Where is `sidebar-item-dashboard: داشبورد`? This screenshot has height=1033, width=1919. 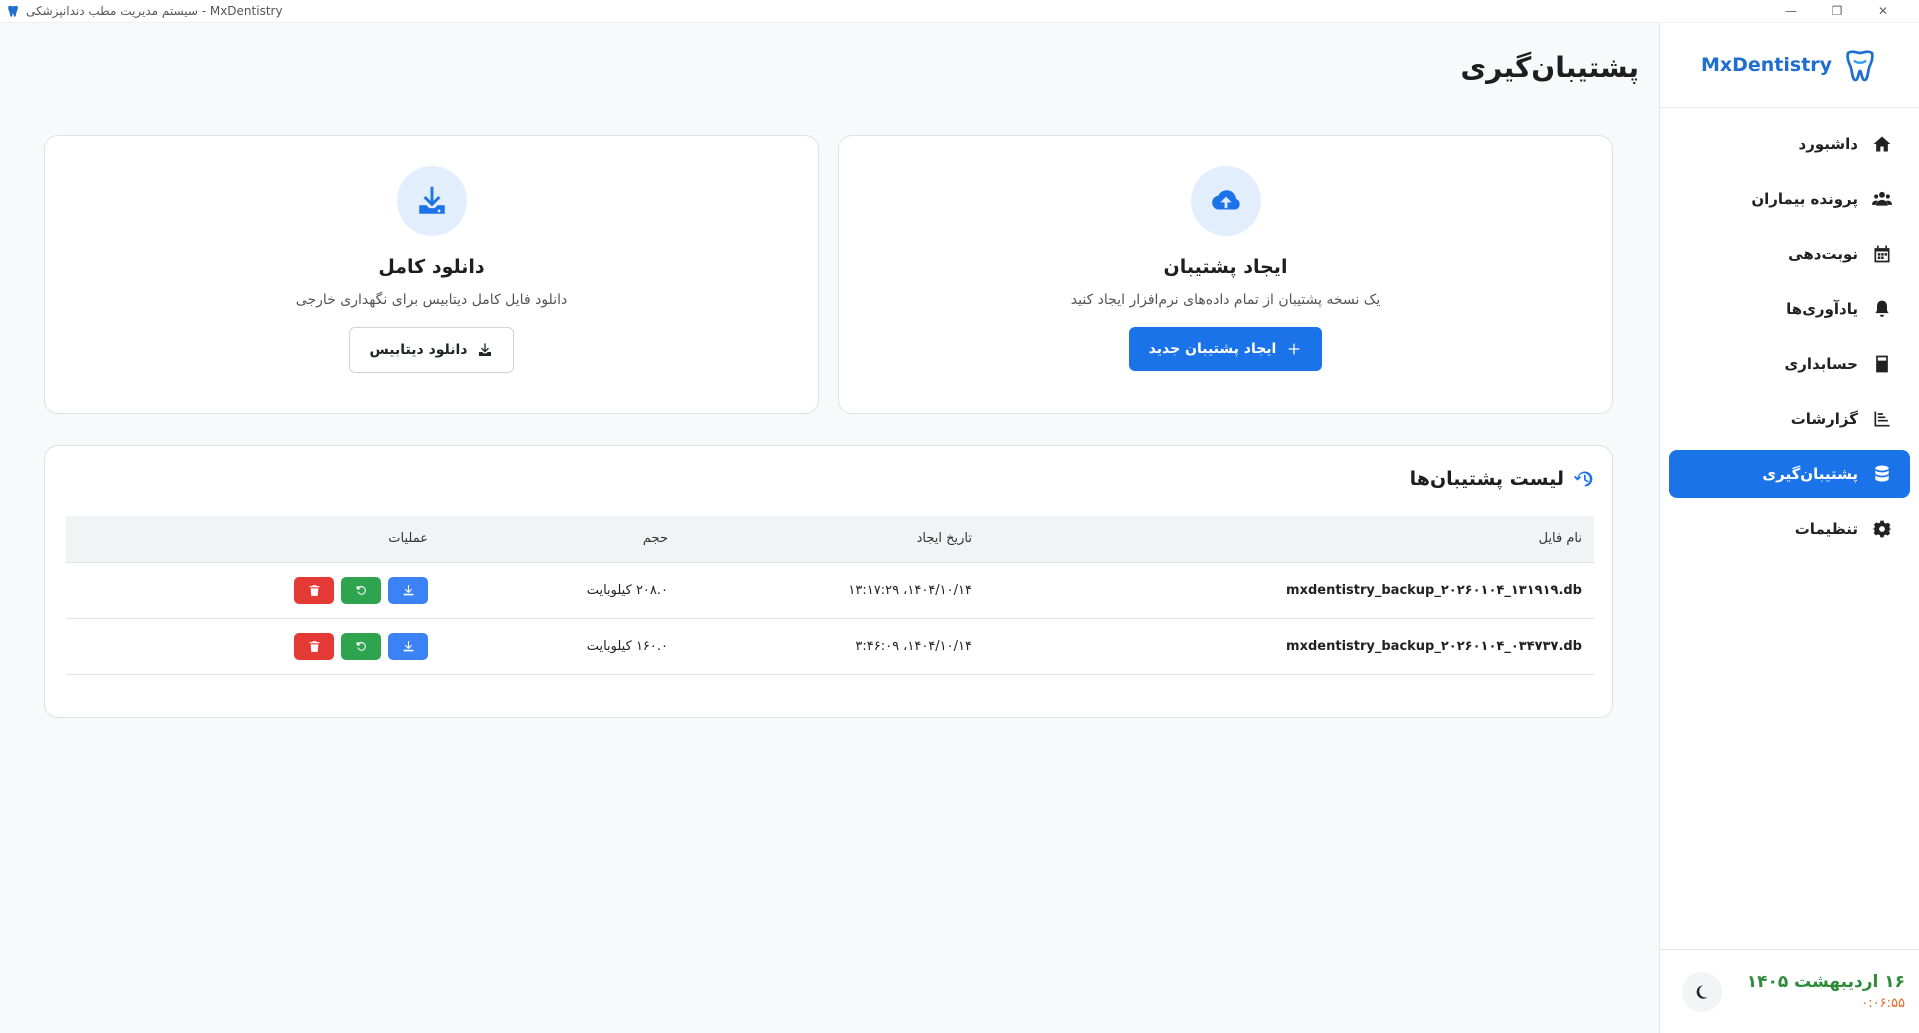 sidebar-item-dashboard: داشبورد is located at coordinates (1789, 144).